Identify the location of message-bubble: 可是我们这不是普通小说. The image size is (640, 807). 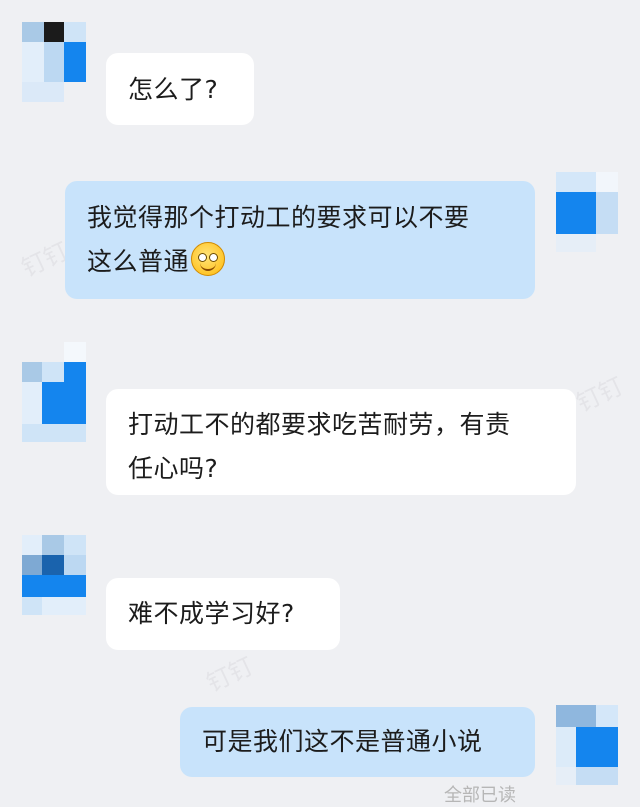
(357, 742).